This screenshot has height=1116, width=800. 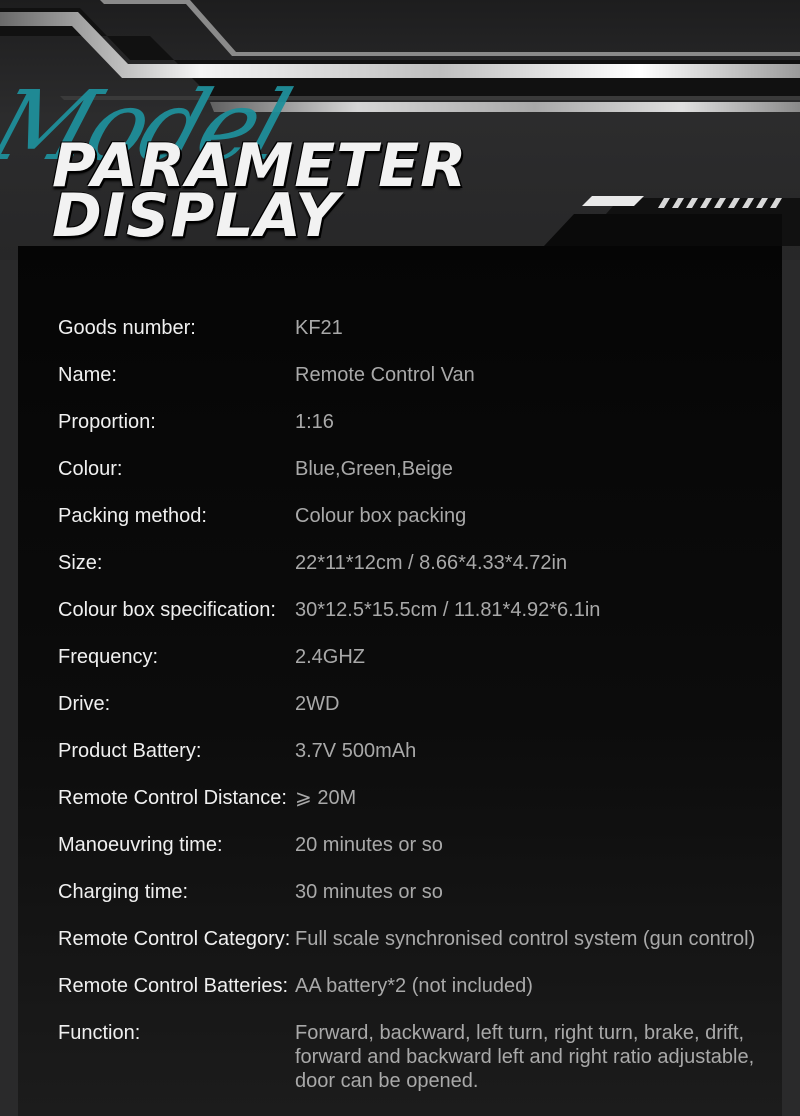 I want to click on spec-value: ⩾ 20M, so click(x=326, y=798).